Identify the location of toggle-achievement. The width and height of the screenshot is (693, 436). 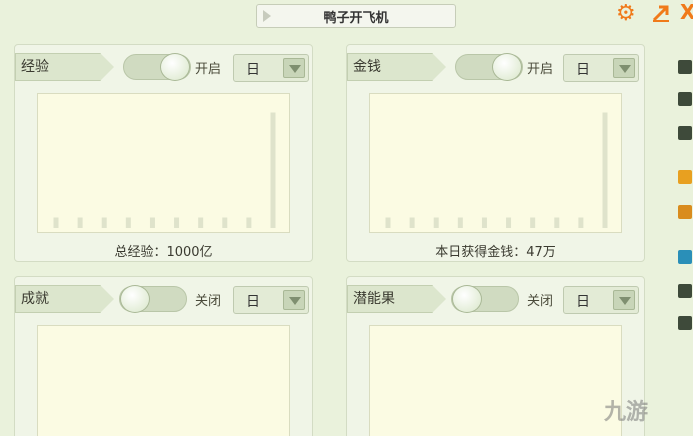
(153, 299).